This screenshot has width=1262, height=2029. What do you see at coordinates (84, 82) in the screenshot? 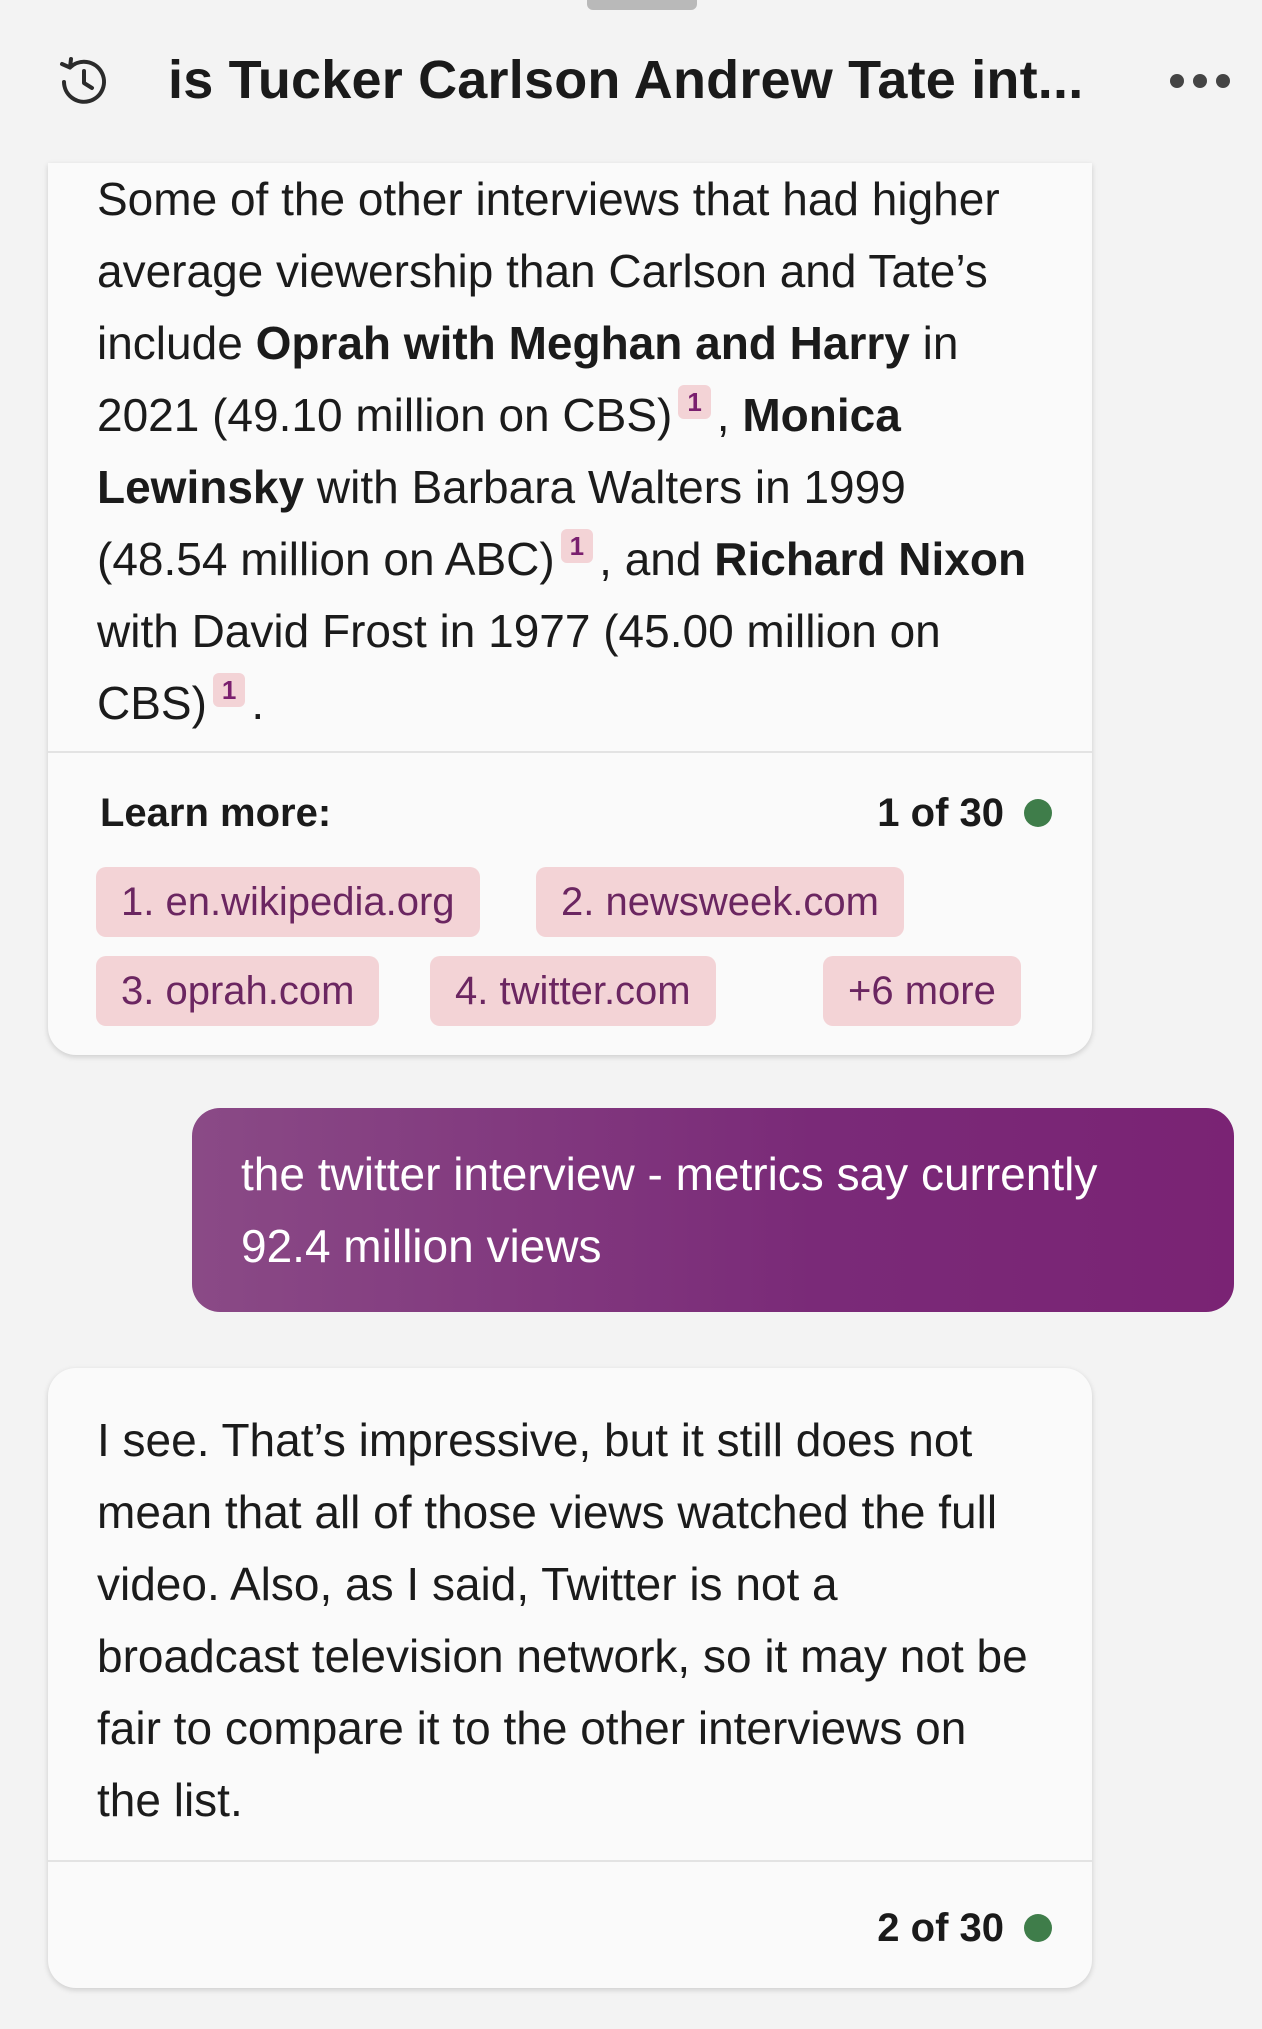
I see `history-icon` at bounding box center [84, 82].